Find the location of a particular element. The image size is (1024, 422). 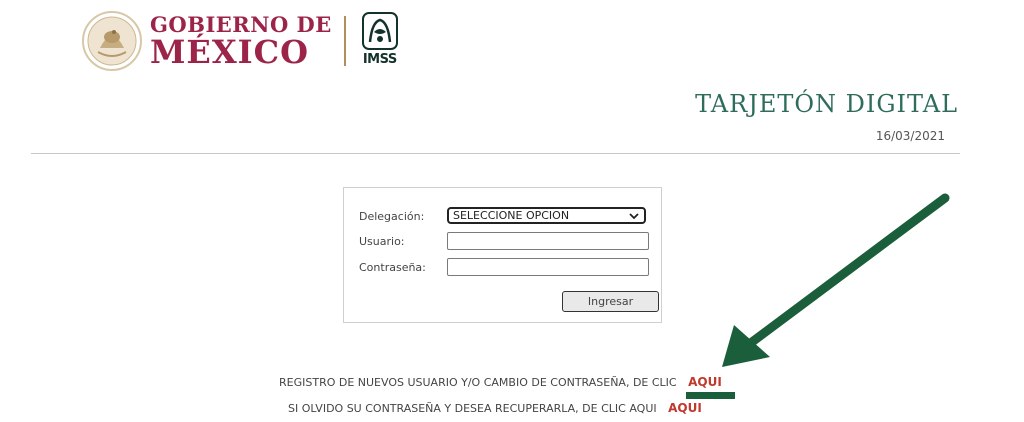

registro-aqui-link: AQUI is located at coordinates (705, 382).